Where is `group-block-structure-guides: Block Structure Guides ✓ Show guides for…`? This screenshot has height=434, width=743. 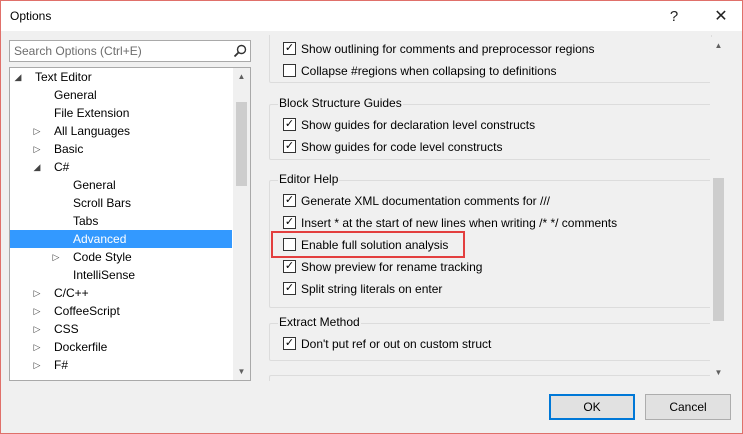
group-block-structure-guides: Block Structure Guides ✓ Show guides for… is located at coordinates (490, 128).